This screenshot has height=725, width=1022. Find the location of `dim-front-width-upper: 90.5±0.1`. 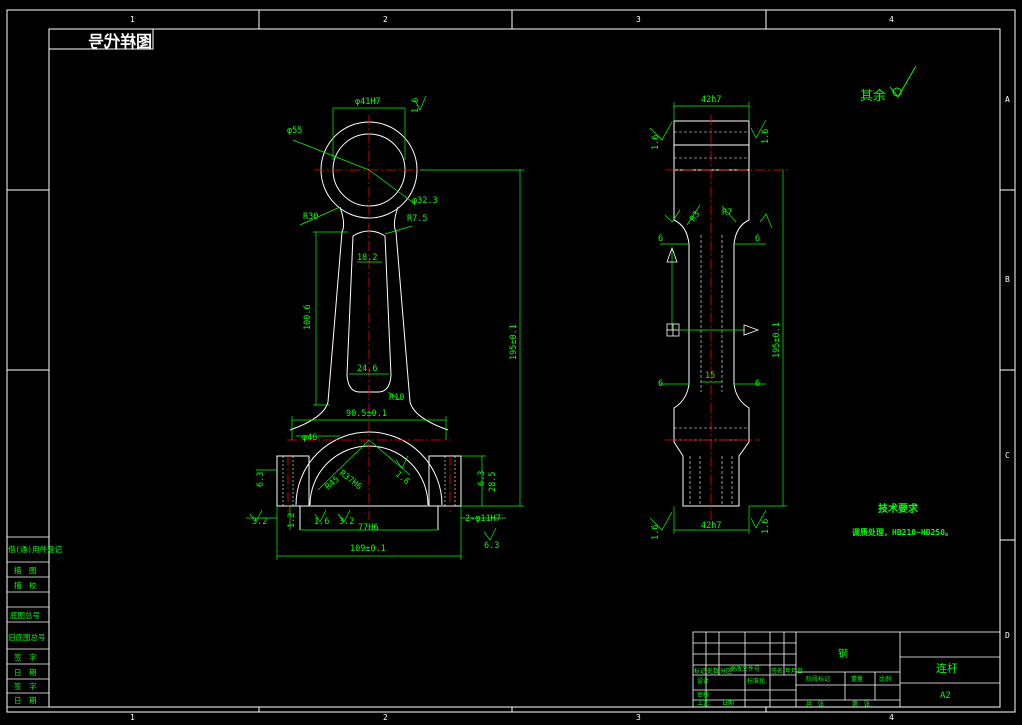

dim-front-width-upper: 90.5±0.1 is located at coordinates (366, 414).